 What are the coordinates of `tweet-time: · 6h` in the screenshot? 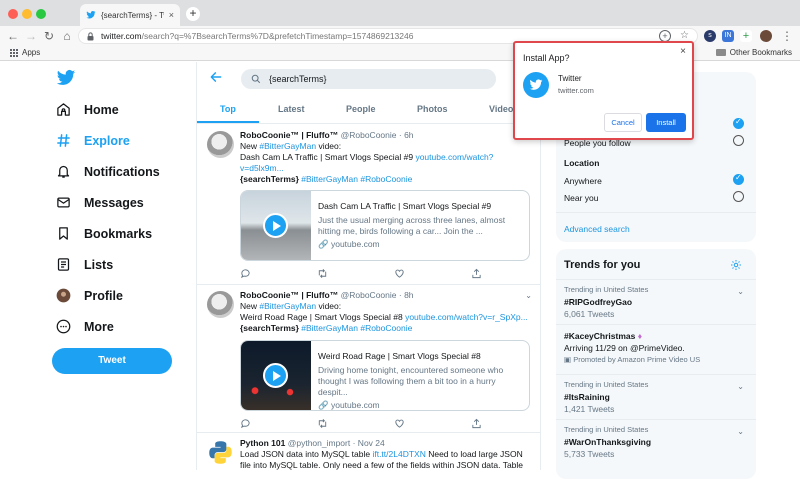 It's located at (406, 135).